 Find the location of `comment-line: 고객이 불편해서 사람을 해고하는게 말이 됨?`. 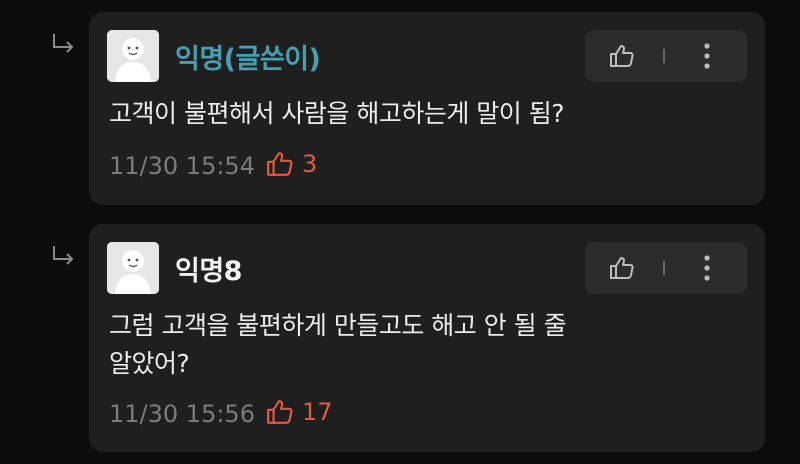

comment-line: 고객이 불편해서 사람을 해고하는게 말이 됨? is located at coordinates (337, 113).